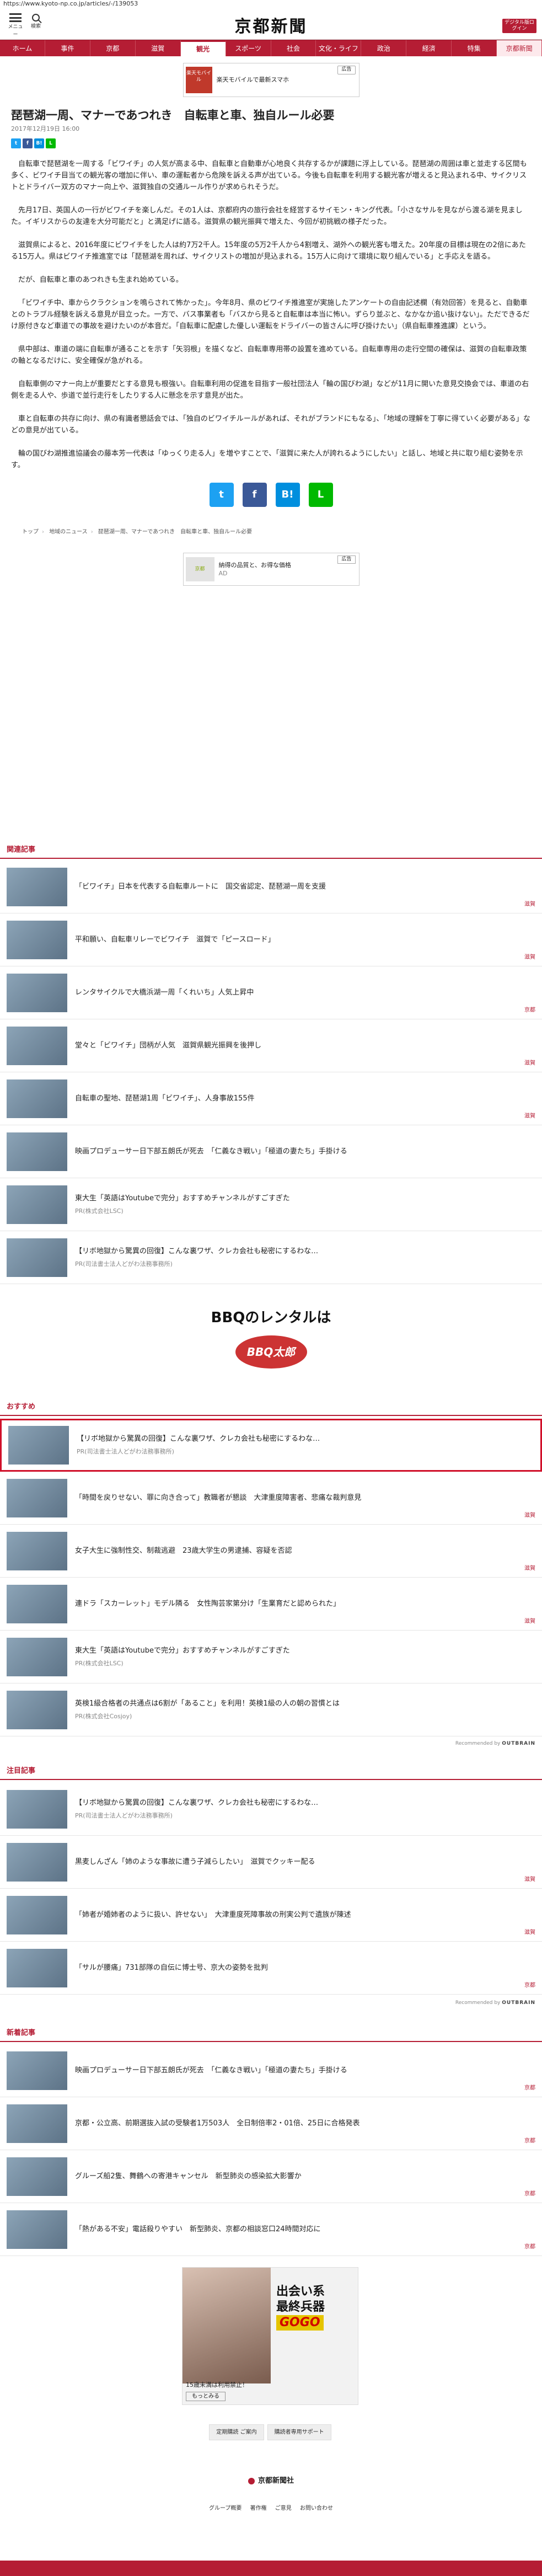 This screenshot has width=542, height=2576. Describe the element at coordinates (271, 1551) in the screenshot. I see `list-item: 女子大生に強制性交、制裁逃避 23歳大学生の男逮捕、容疑を否認 滋賀` at that location.